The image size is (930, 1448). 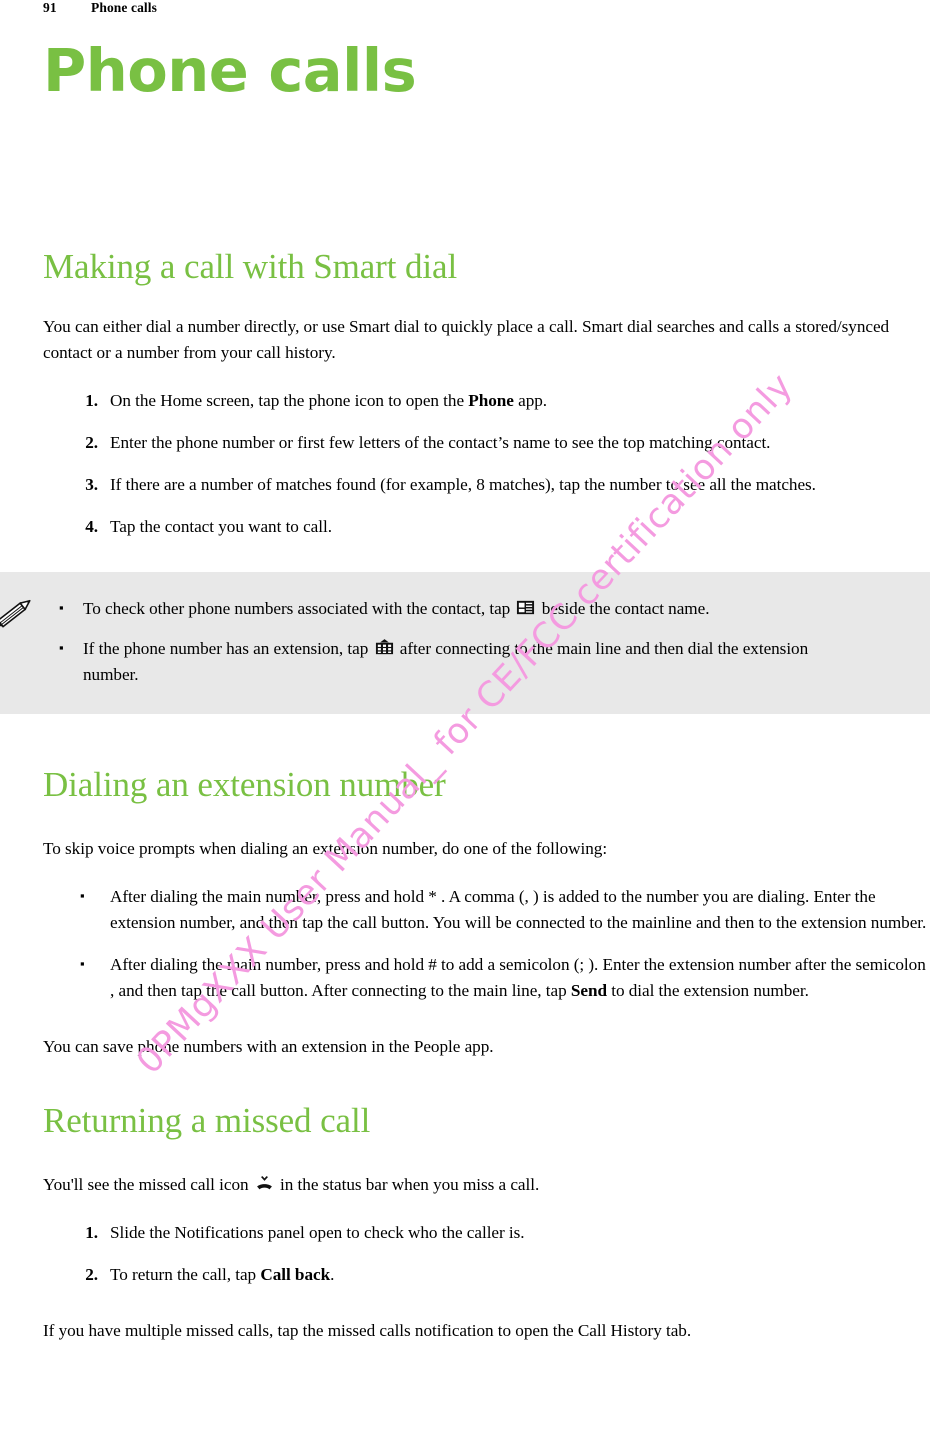 I want to click on missed-call-icon, so click(x=264, y=1183).